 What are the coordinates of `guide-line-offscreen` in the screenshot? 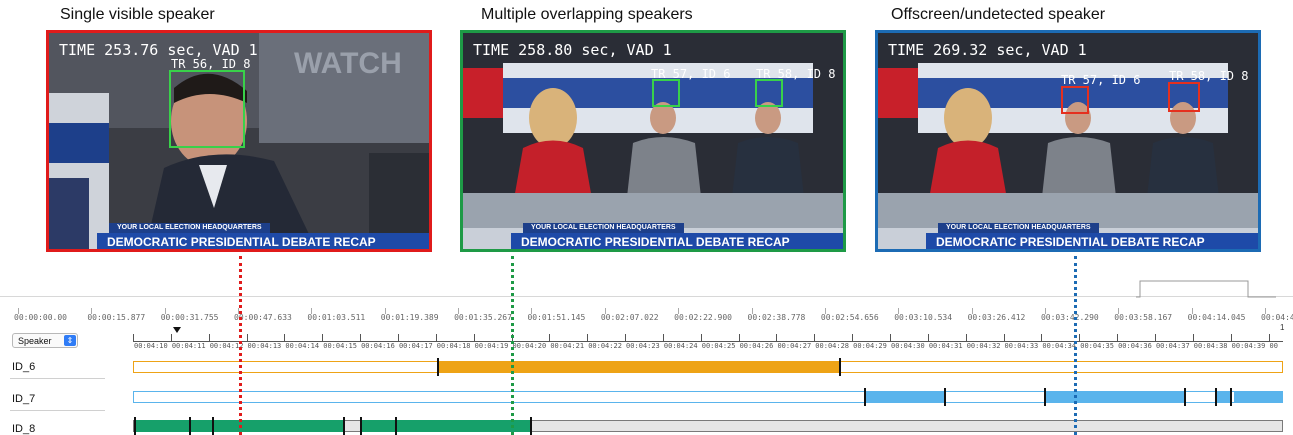 It's located at (1075, 345).